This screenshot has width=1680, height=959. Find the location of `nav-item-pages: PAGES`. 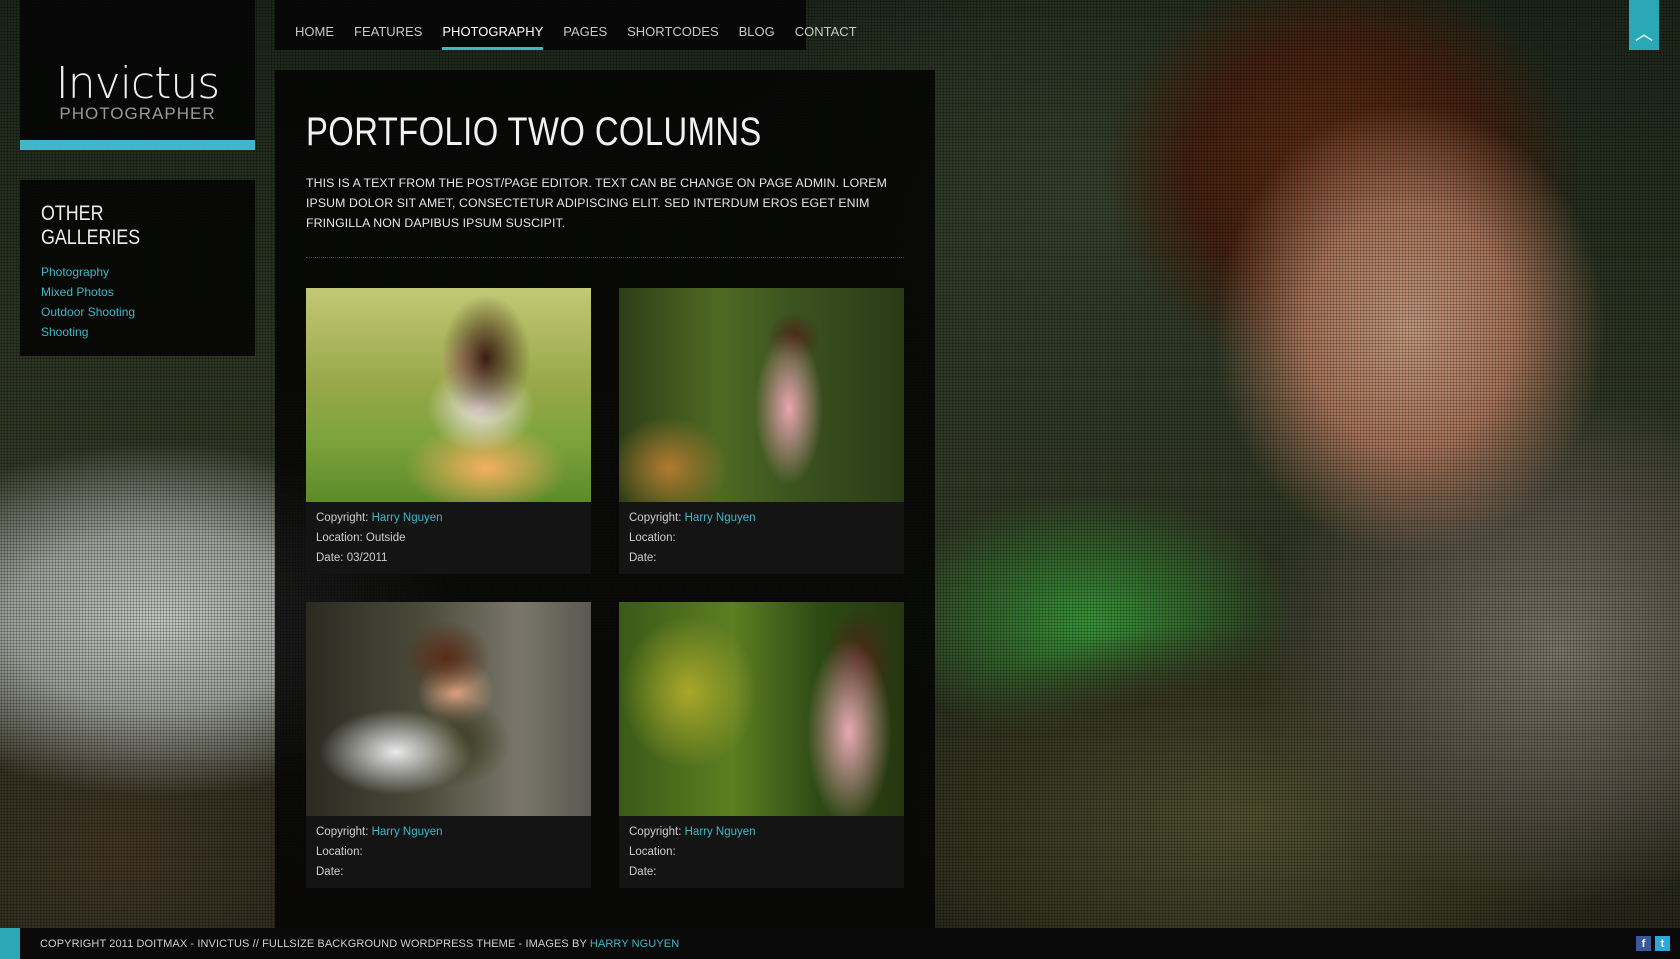

nav-item-pages: PAGES is located at coordinates (585, 23).